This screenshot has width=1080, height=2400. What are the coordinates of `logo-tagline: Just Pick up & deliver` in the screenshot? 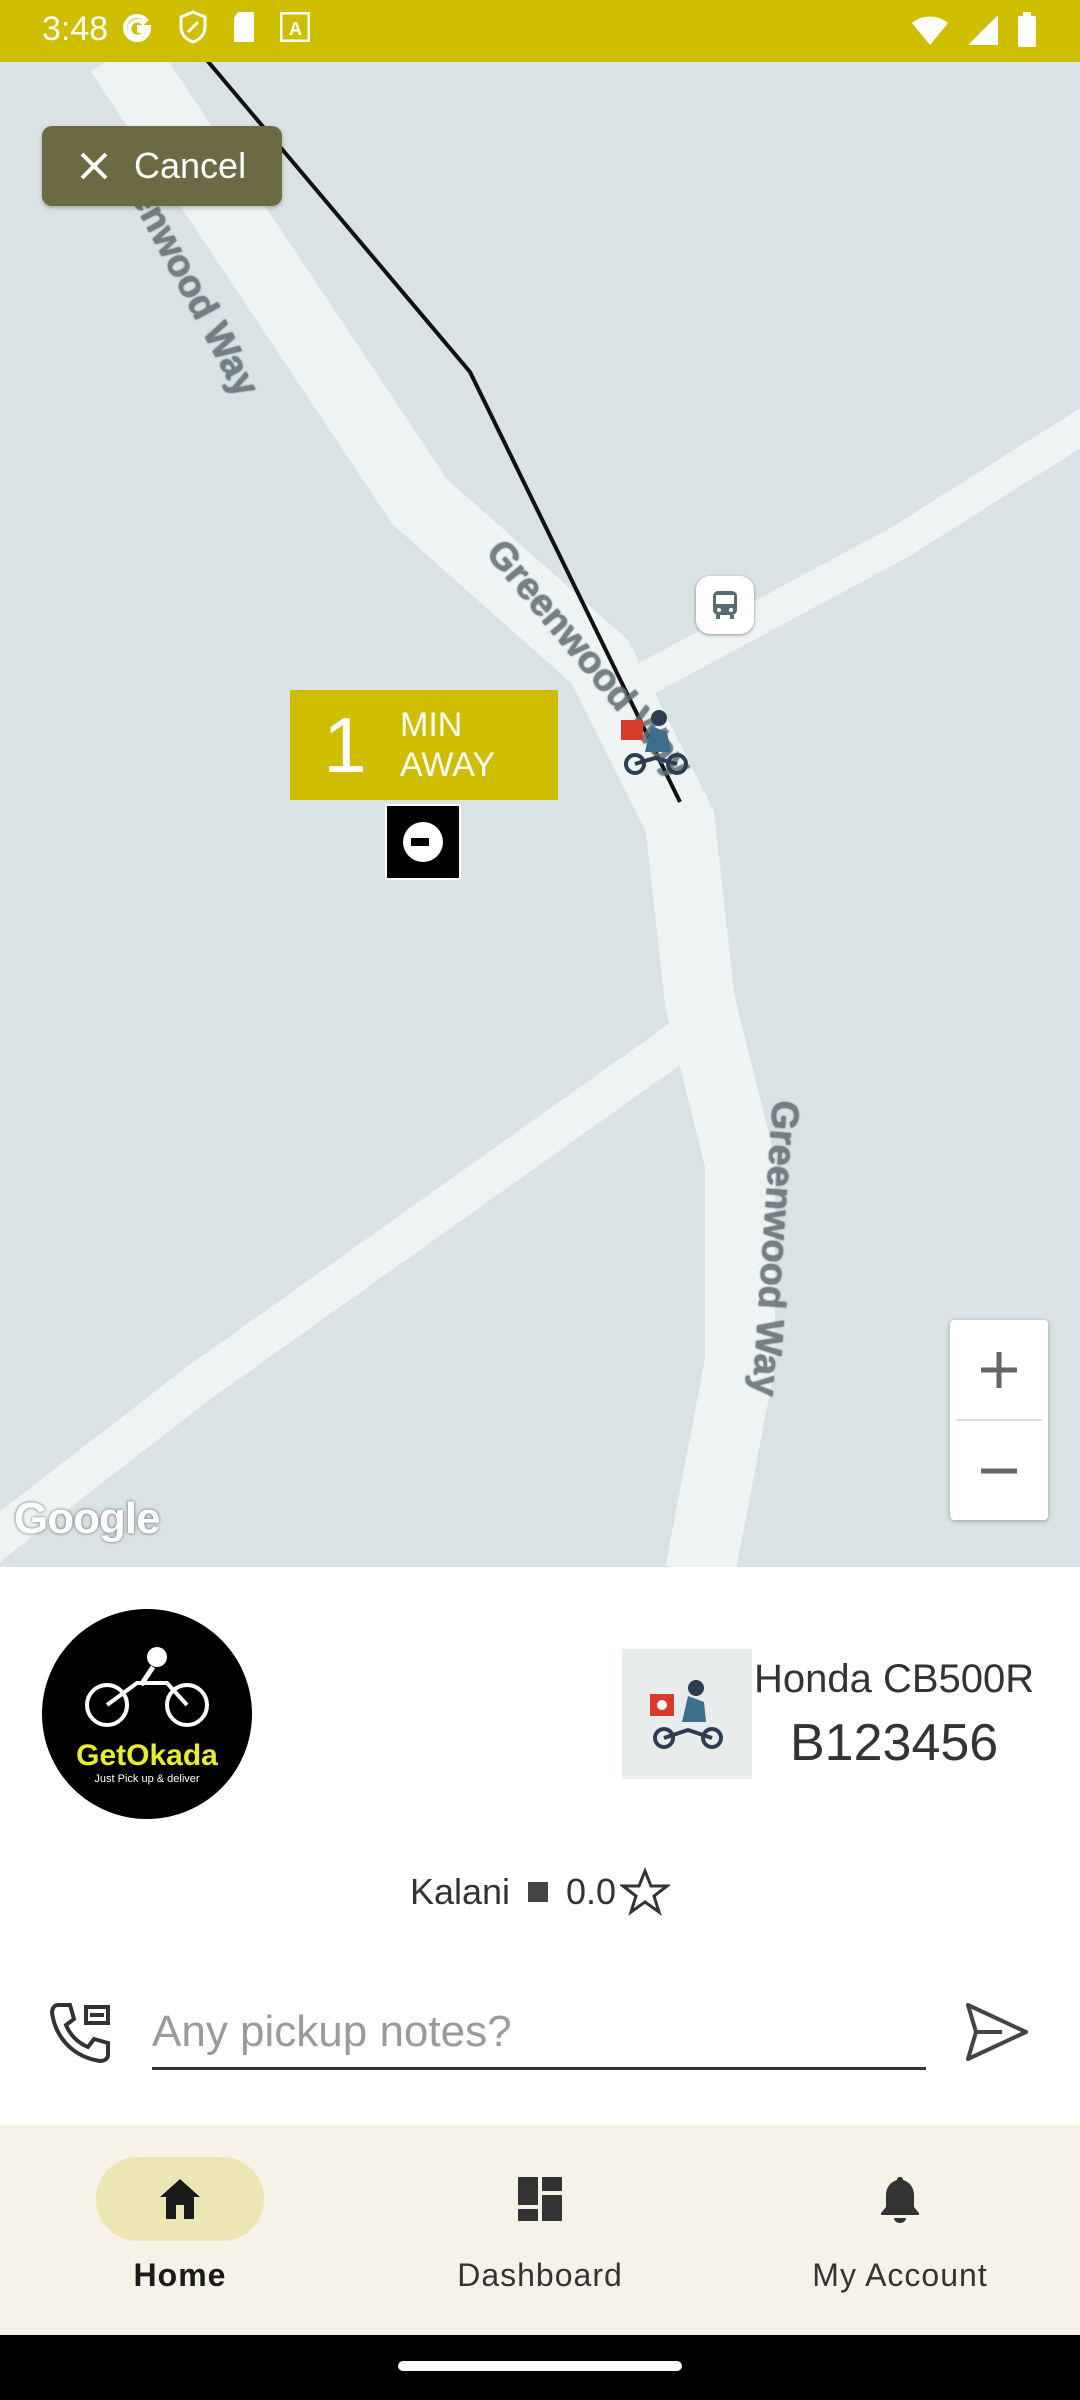 It's located at (147, 1779).